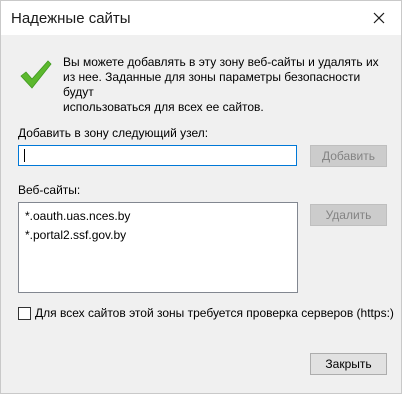 The height and width of the screenshot is (396, 404). Describe the element at coordinates (24, 313) in the screenshot. I see `https-checkbox` at that location.